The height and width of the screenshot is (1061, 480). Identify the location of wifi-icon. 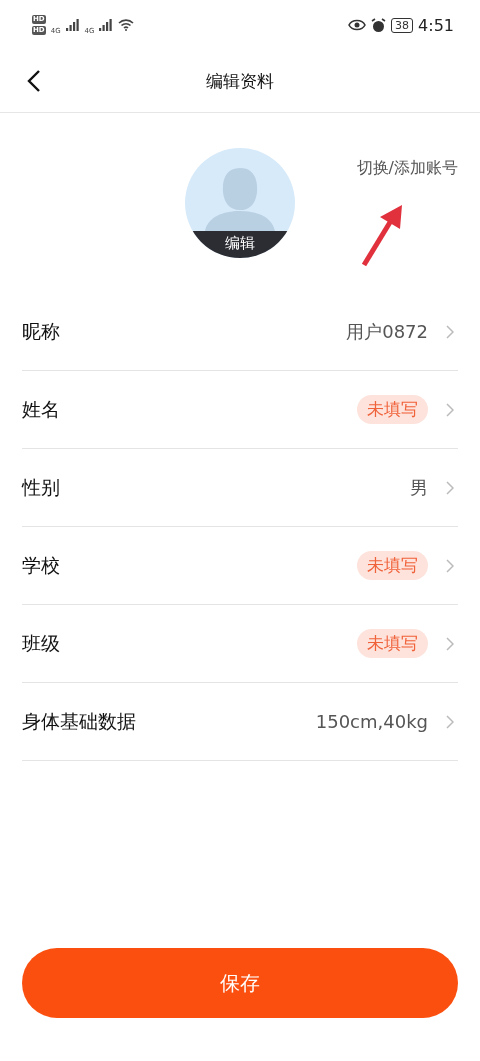
(126, 25).